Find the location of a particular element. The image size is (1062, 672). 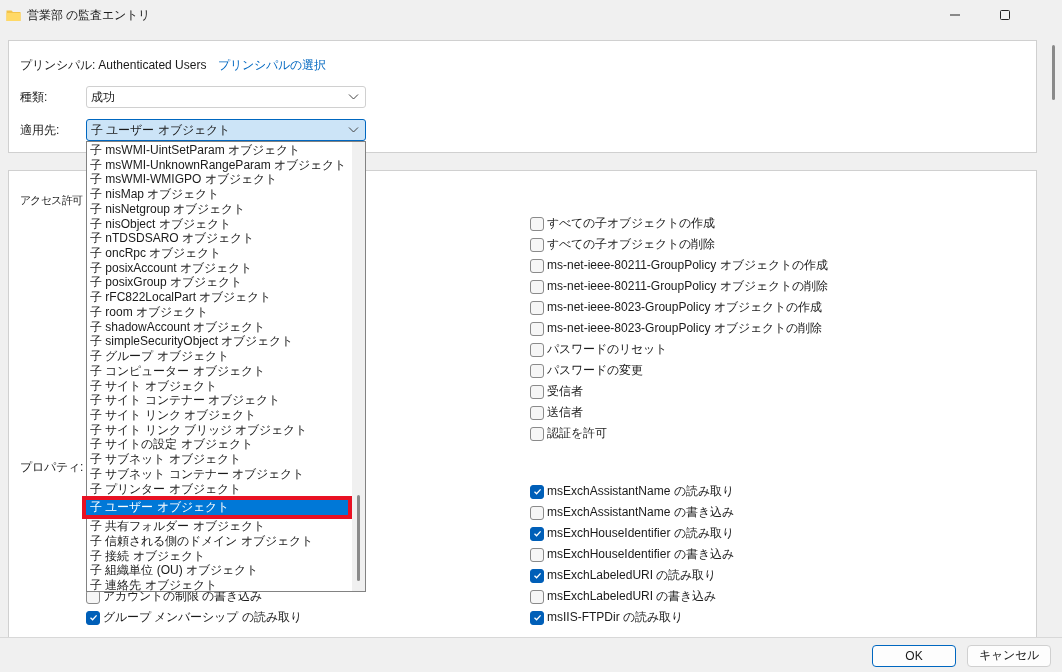

principal-name: Authenticated Users is located at coordinates (152, 65).